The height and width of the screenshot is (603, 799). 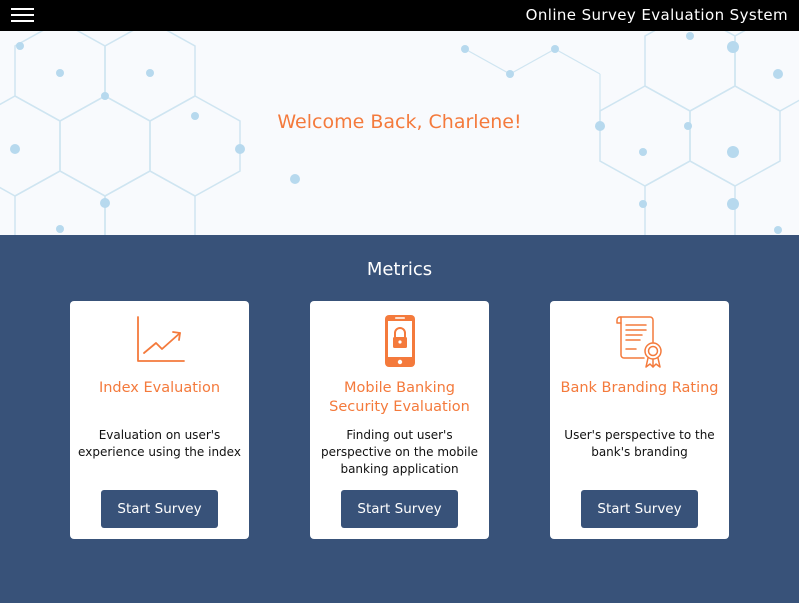 I want to click on hamburger-menu-icon, so click(x=22, y=15).